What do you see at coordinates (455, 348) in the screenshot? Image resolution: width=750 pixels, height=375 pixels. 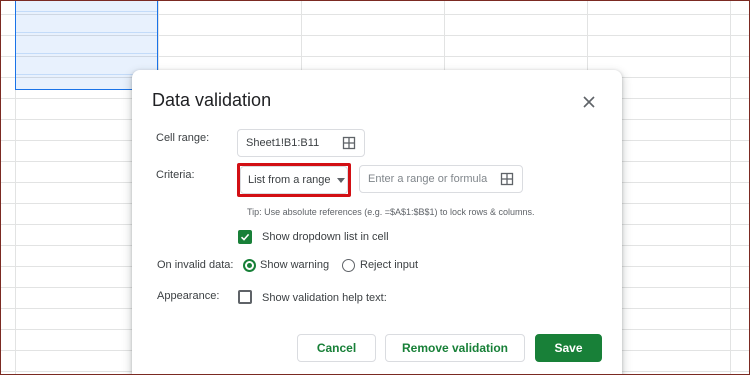 I see `remove-validation-button: Remove validation` at bounding box center [455, 348].